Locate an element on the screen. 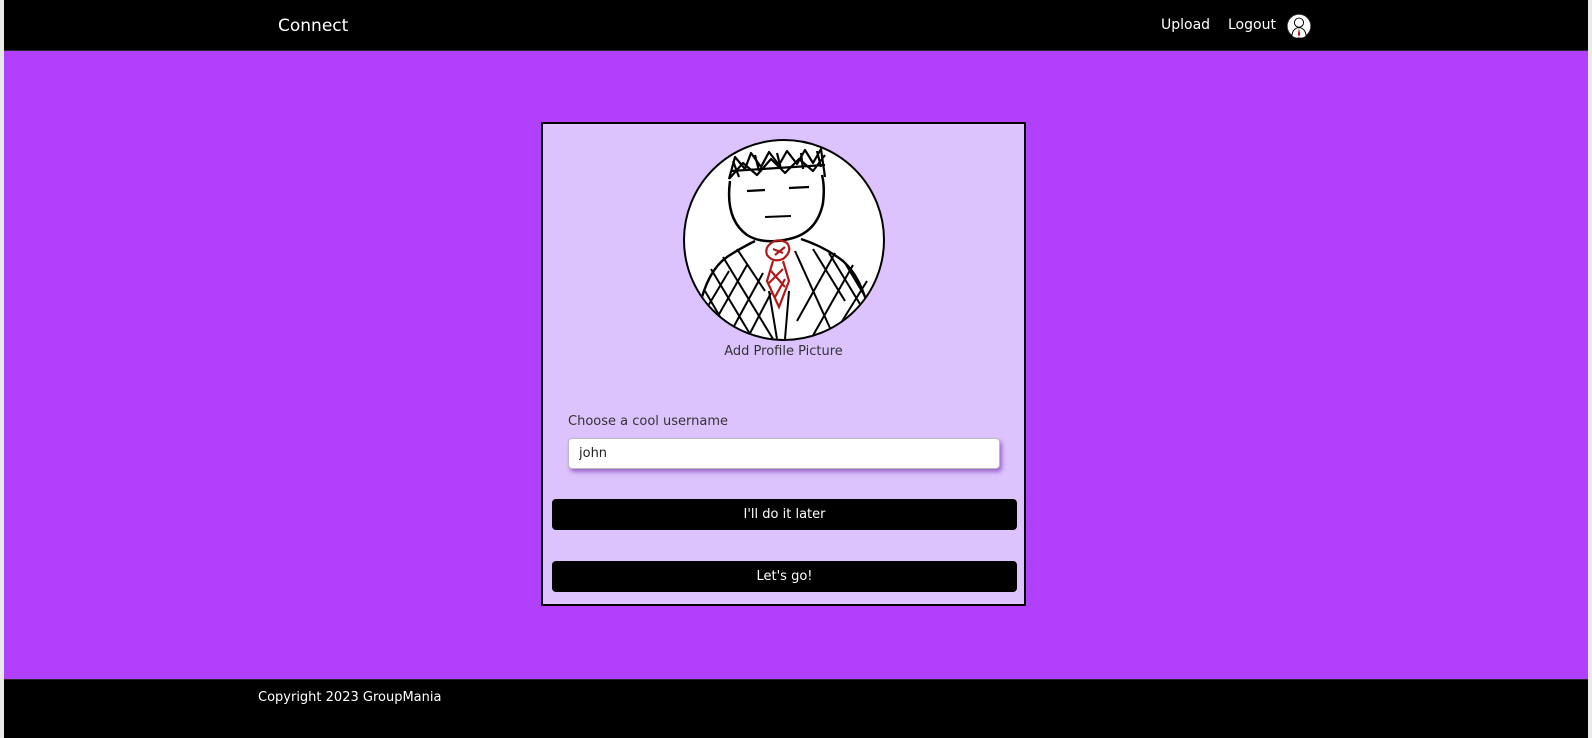 The width and height of the screenshot is (1592, 738). lets-go-button: Let's go! is located at coordinates (784, 576).